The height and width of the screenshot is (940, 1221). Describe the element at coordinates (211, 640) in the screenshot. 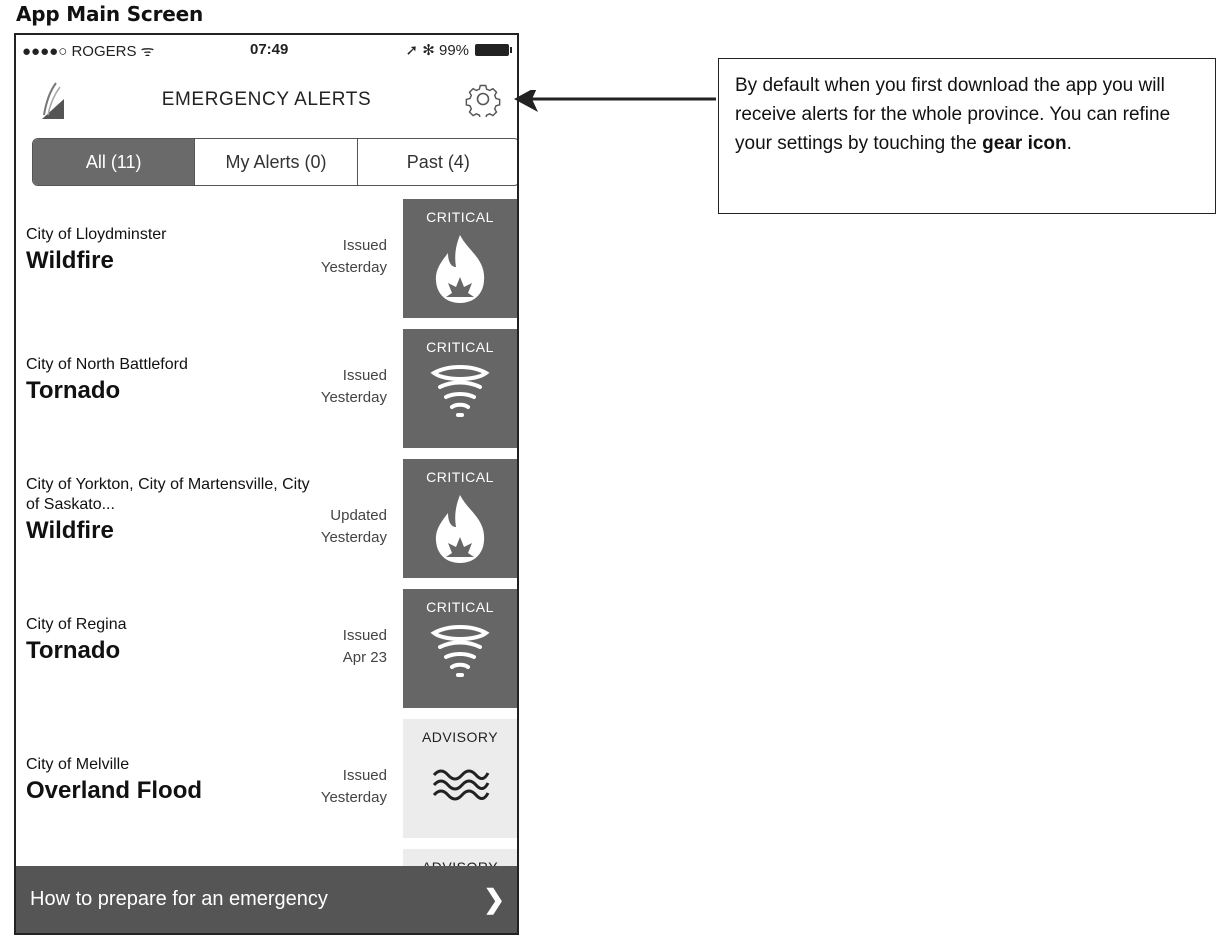

I see `alert-text: City of Regina Tornado` at that location.